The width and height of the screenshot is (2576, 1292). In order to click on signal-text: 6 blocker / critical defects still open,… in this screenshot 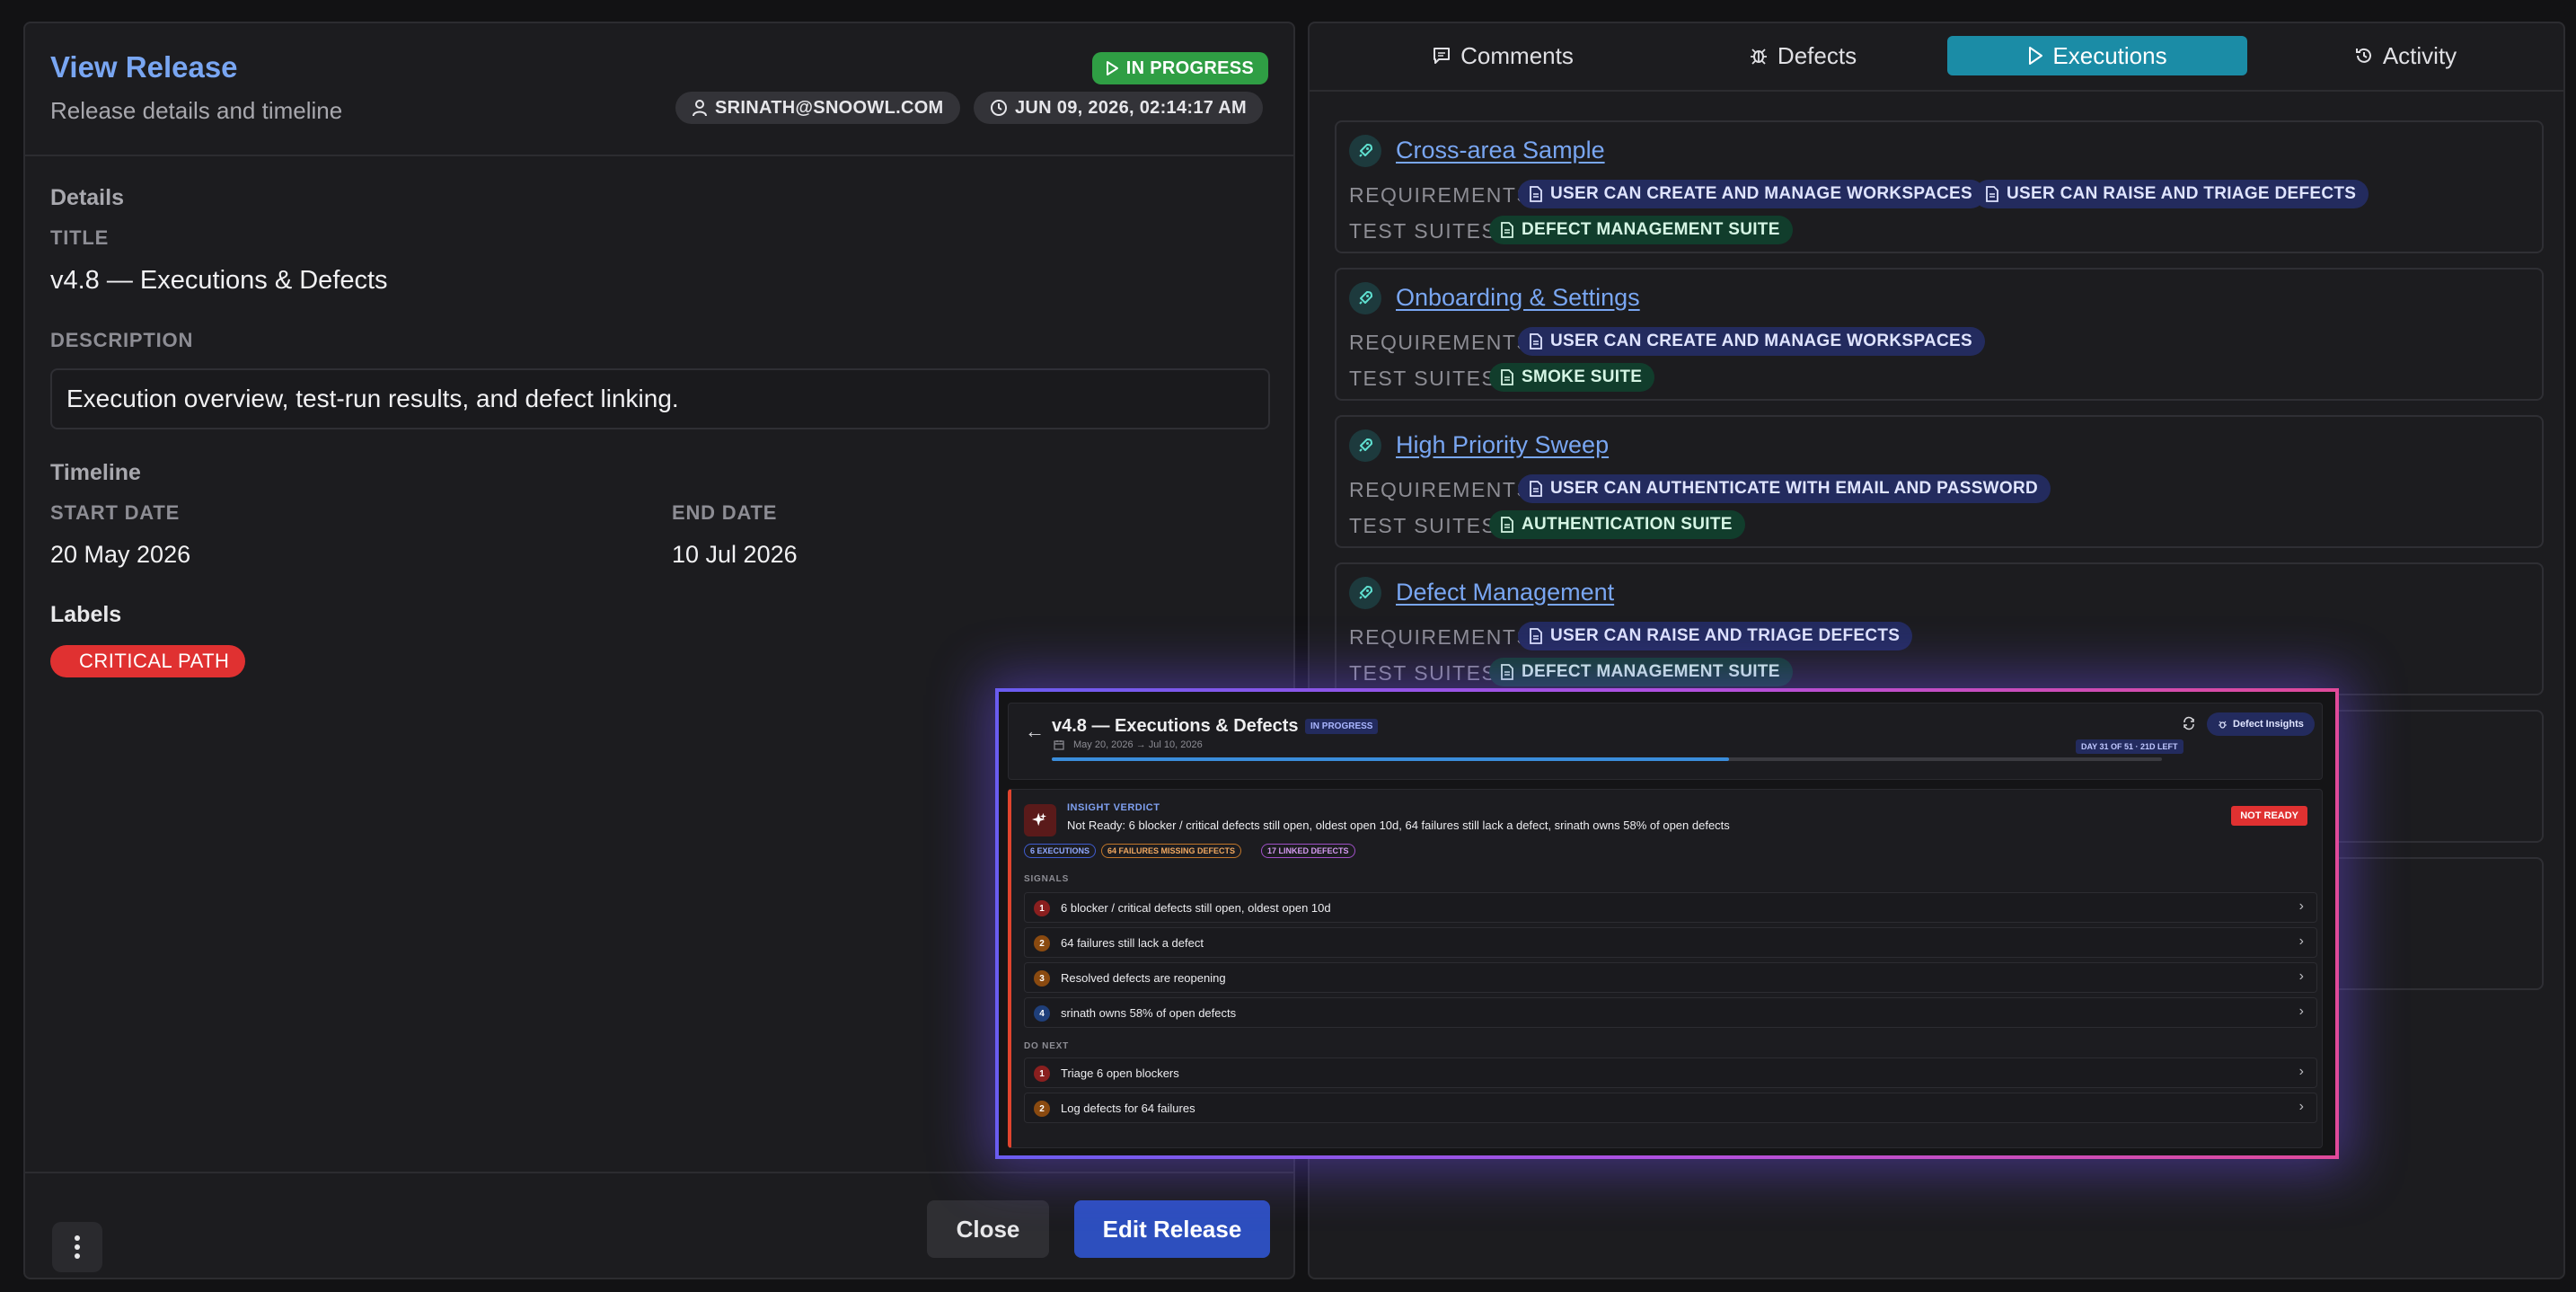, I will do `click(1196, 908)`.